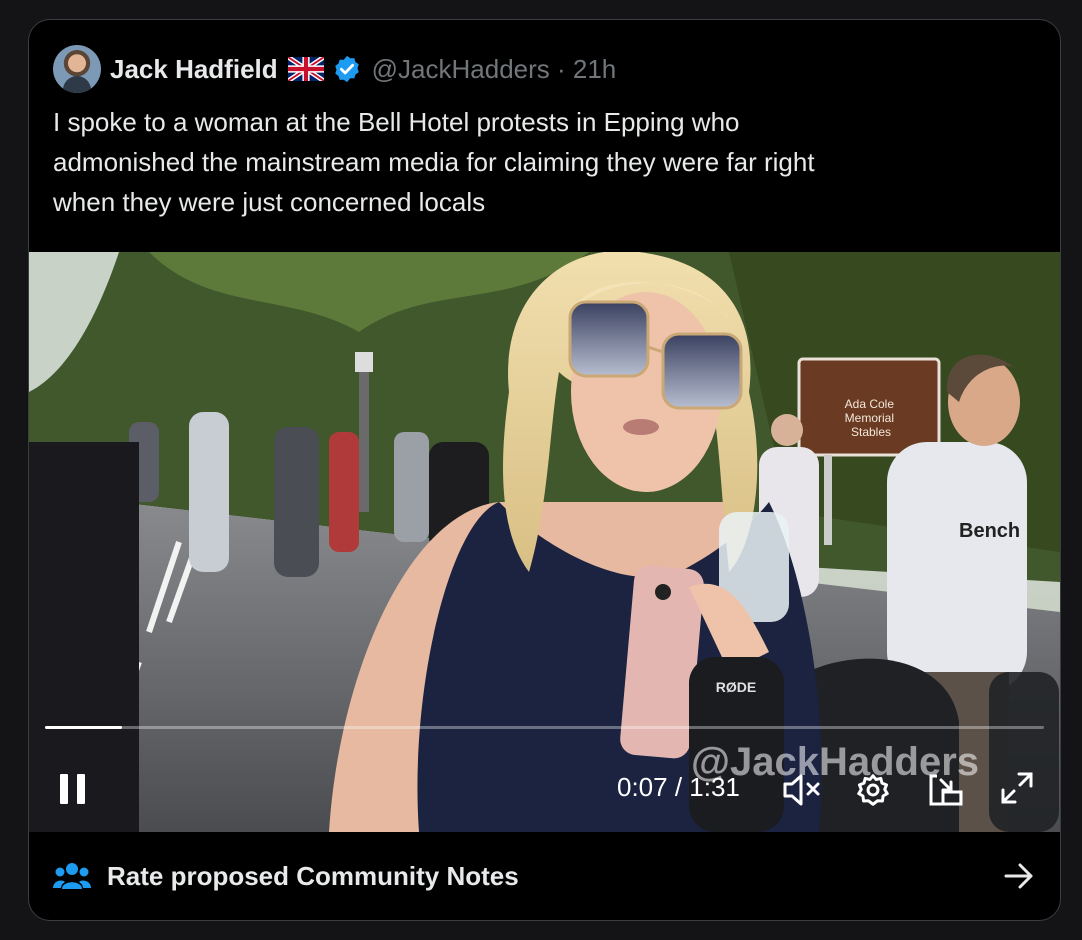 This screenshot has width=1082, height=940. I want to click on pop-out-icon, so click(946, 789).